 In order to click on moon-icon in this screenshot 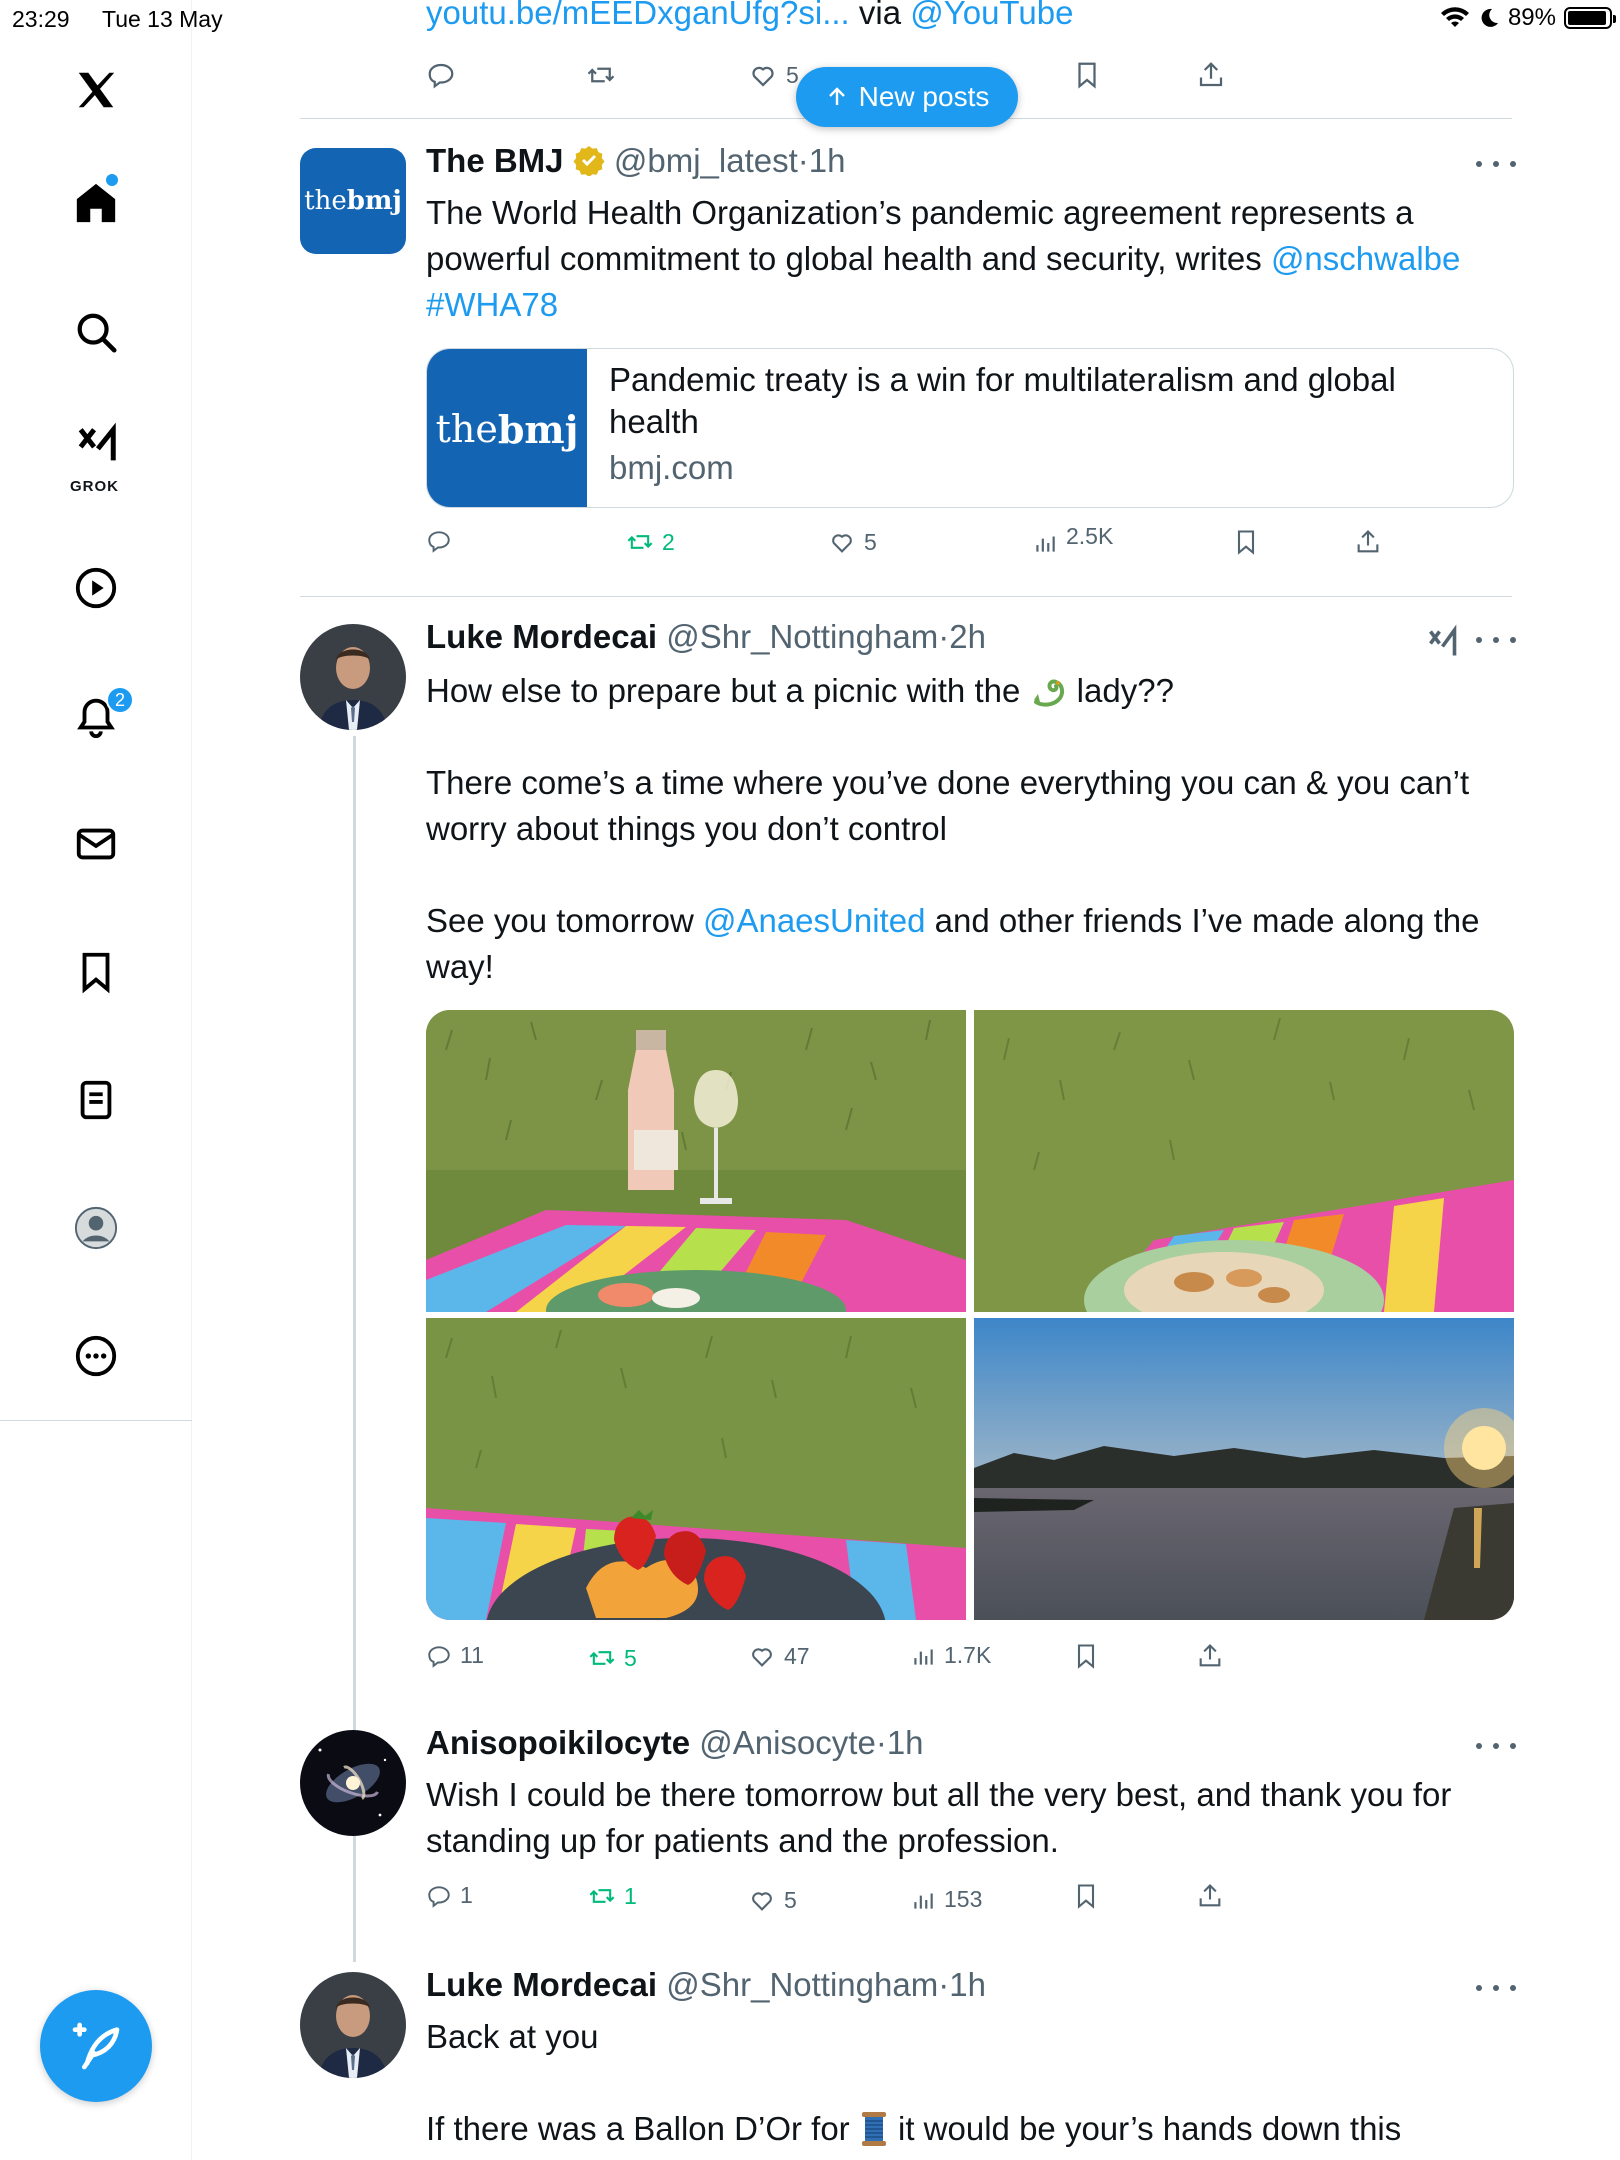, I will do `click(1489, 17)`.